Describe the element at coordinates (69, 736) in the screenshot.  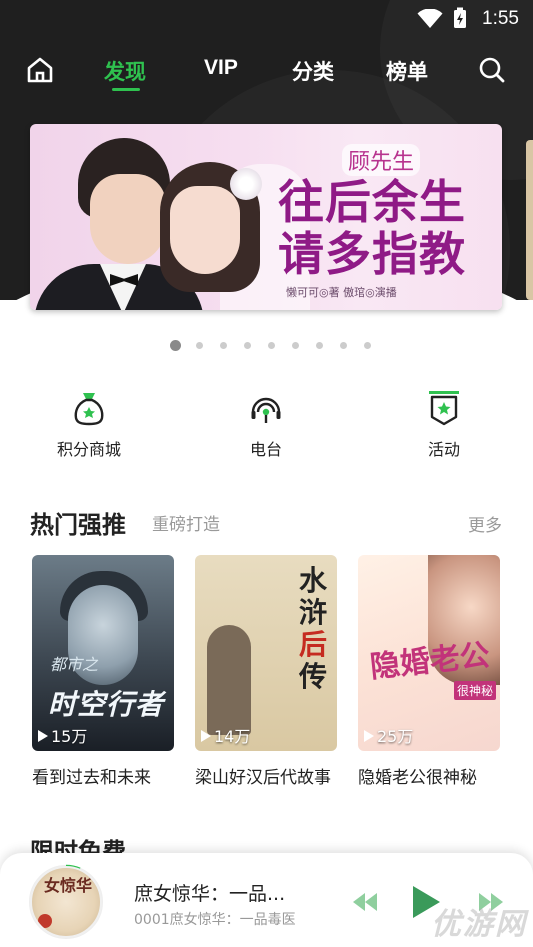
I see `play-count-value: 15万` at that location.